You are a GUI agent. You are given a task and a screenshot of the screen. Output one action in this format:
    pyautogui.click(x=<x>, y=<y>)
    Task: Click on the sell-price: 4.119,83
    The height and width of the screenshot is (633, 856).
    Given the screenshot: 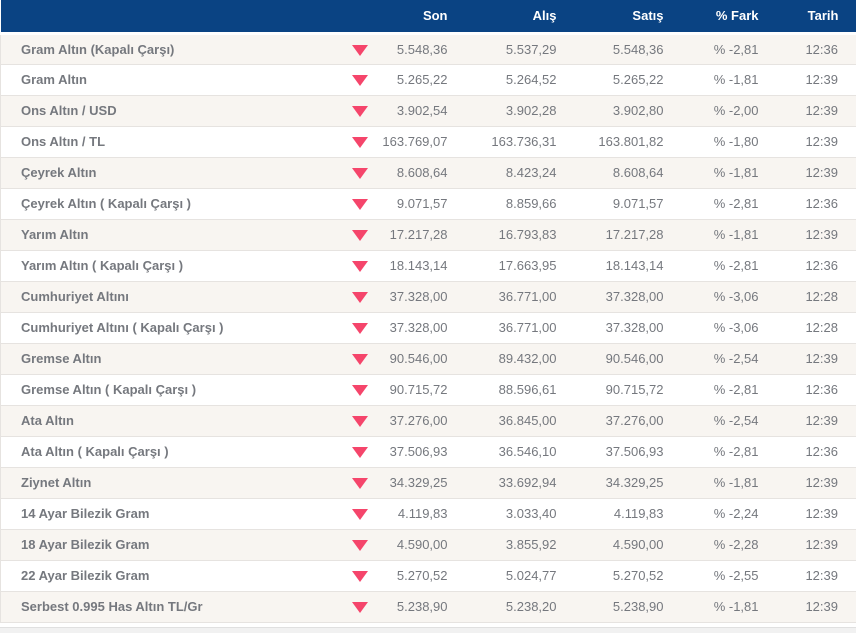 What is the action you would take?
    pyautogui.click(x=618, y=514)
    